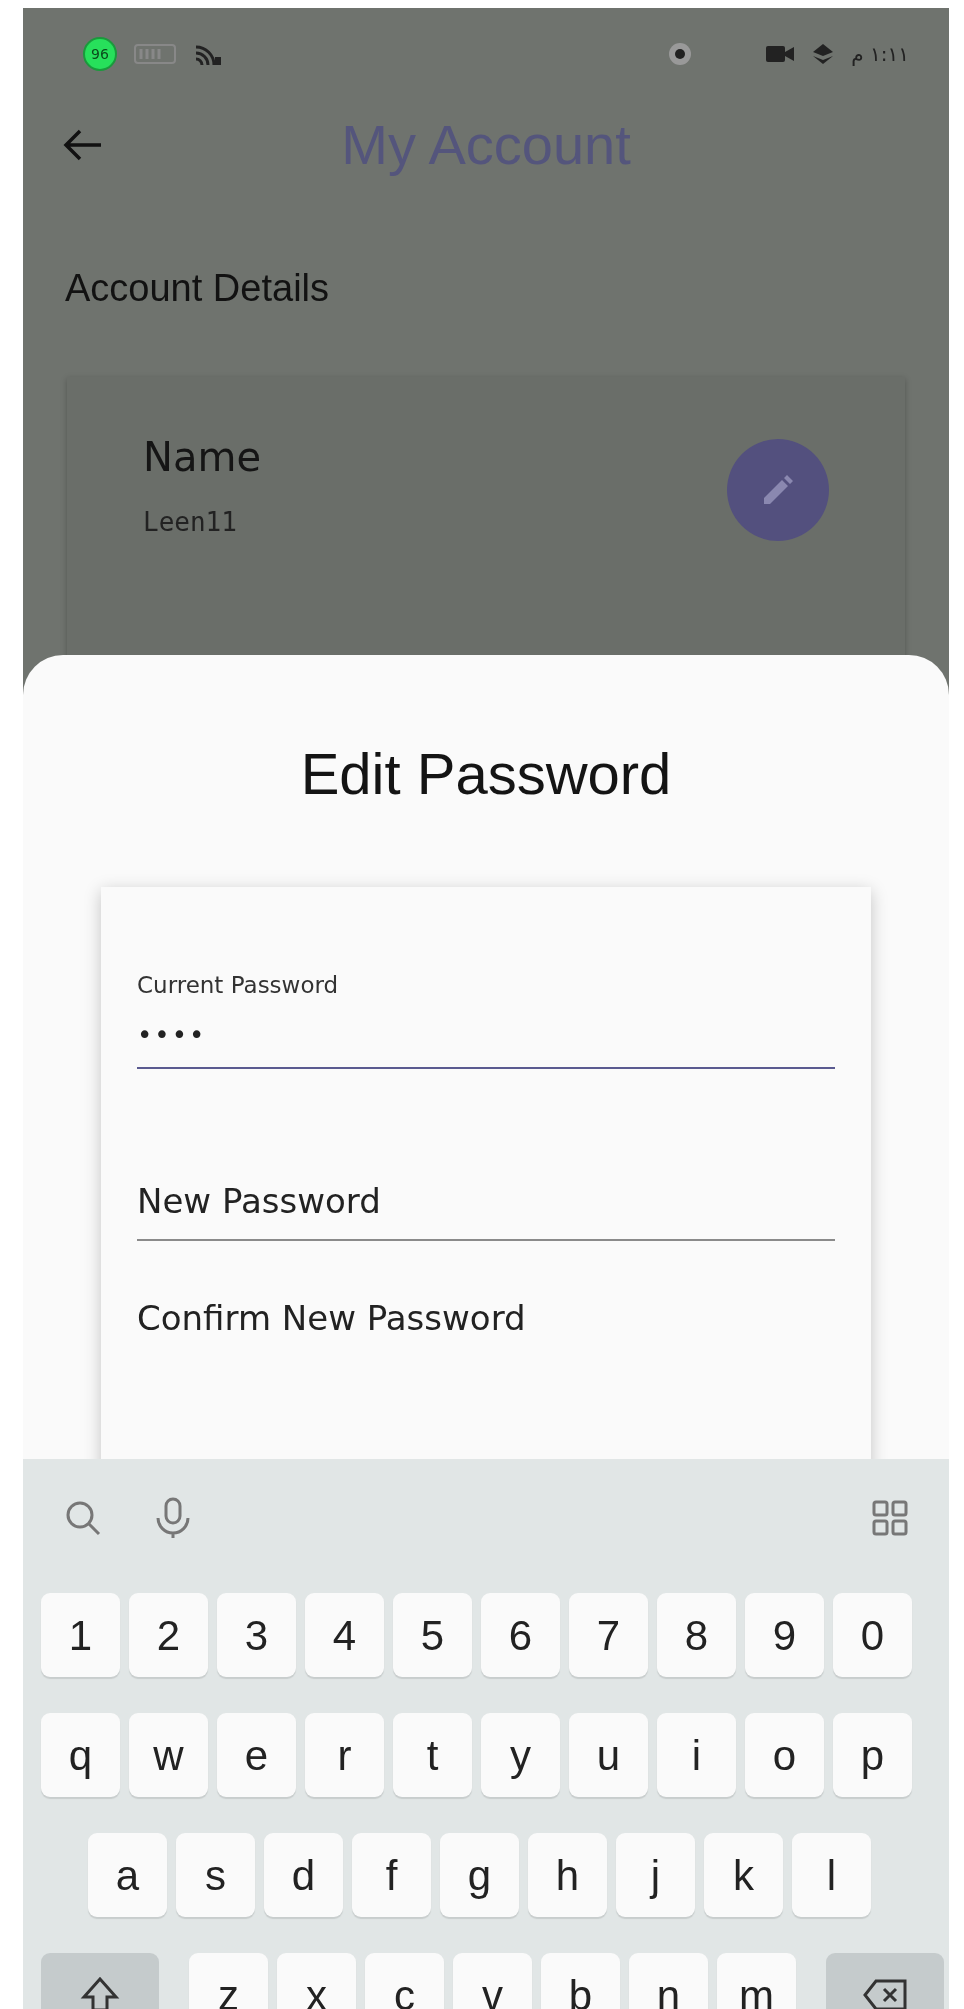  I want to click on keyboard-key: s, so click(215, 1875).